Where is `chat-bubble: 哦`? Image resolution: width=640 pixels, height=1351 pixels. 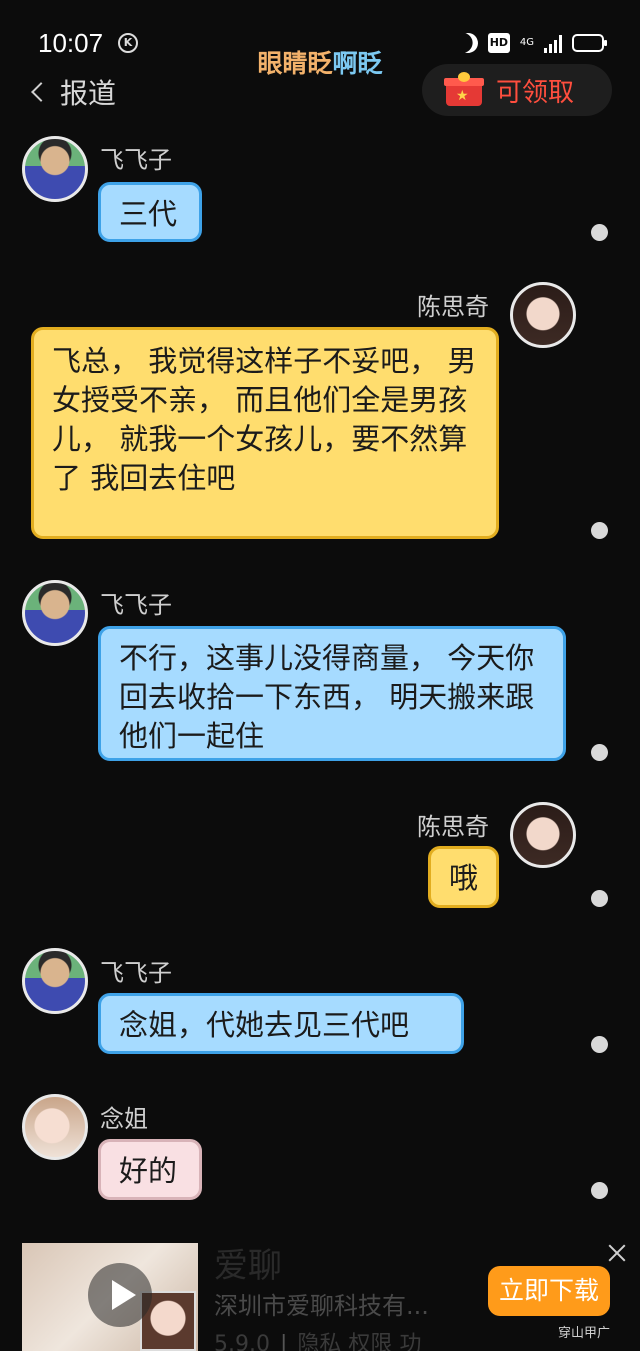
chat-bubble: 哦 is located at coordinates (463, 877).